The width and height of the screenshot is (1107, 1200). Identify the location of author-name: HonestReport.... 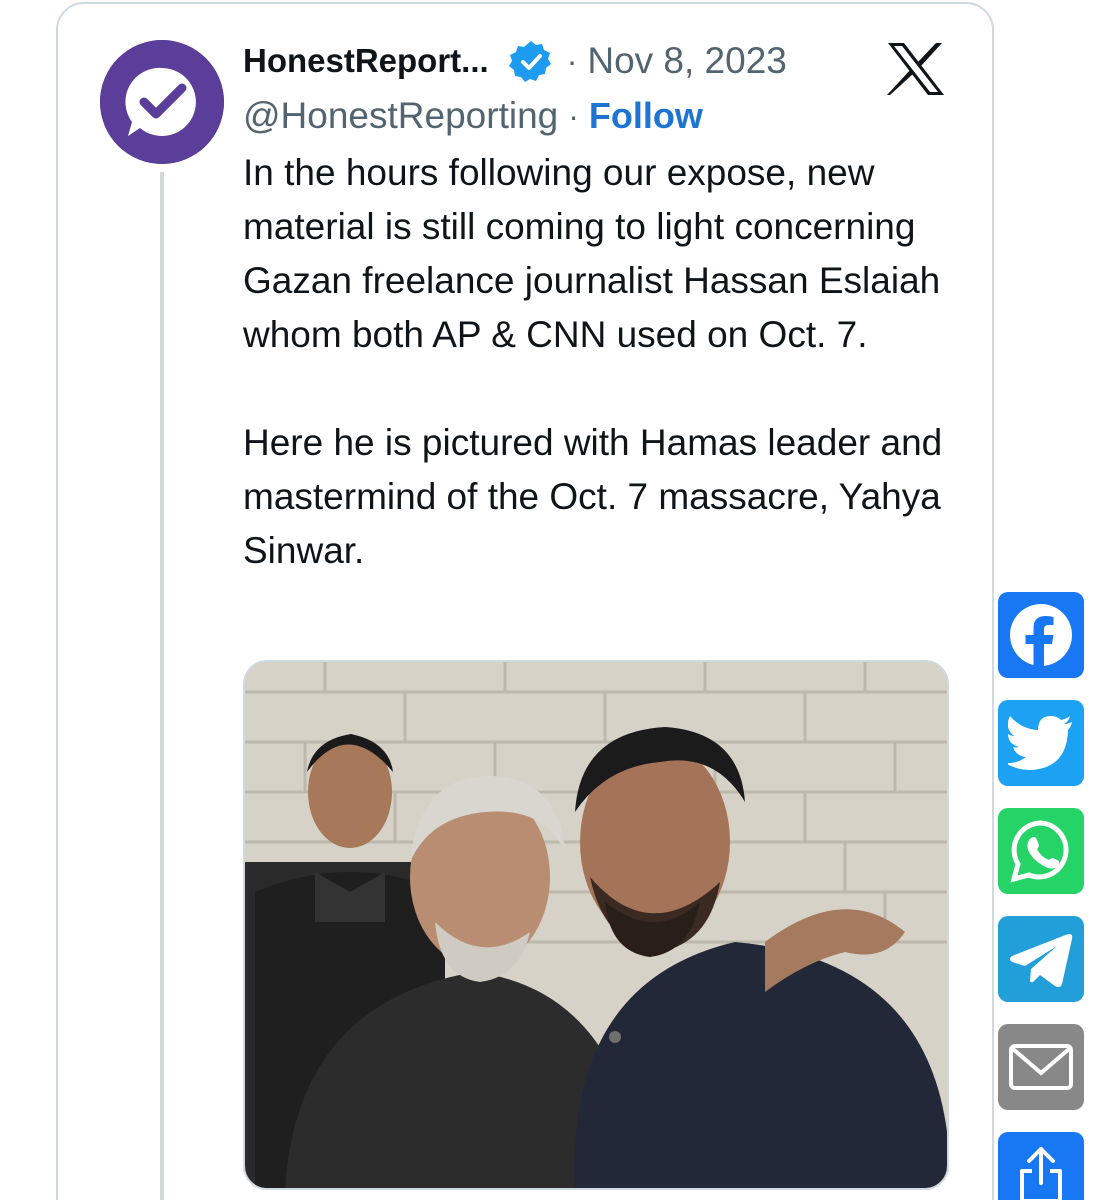
(366, 61).